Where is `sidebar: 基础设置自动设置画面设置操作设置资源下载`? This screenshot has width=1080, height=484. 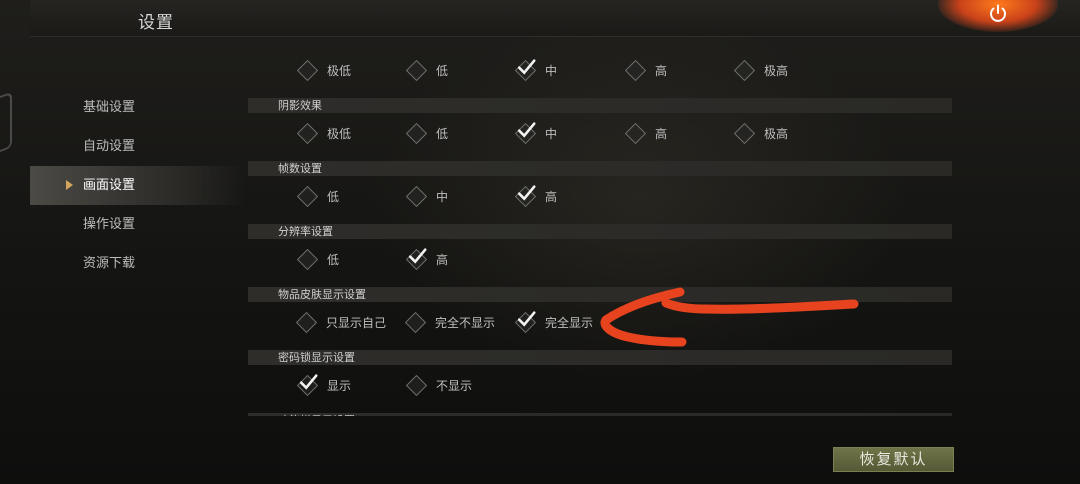 sidebar: 基础设置自动设置画面设置操作设置资源下载 is located at coordinates (137, 185).